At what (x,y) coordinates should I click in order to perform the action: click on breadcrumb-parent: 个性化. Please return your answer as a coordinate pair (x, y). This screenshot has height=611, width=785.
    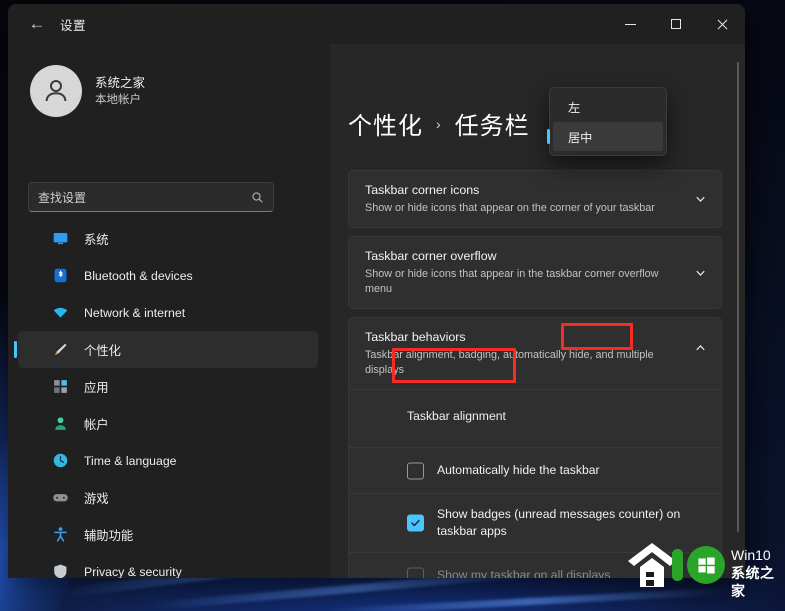
    Looking at the image, I should click on (385, 123).